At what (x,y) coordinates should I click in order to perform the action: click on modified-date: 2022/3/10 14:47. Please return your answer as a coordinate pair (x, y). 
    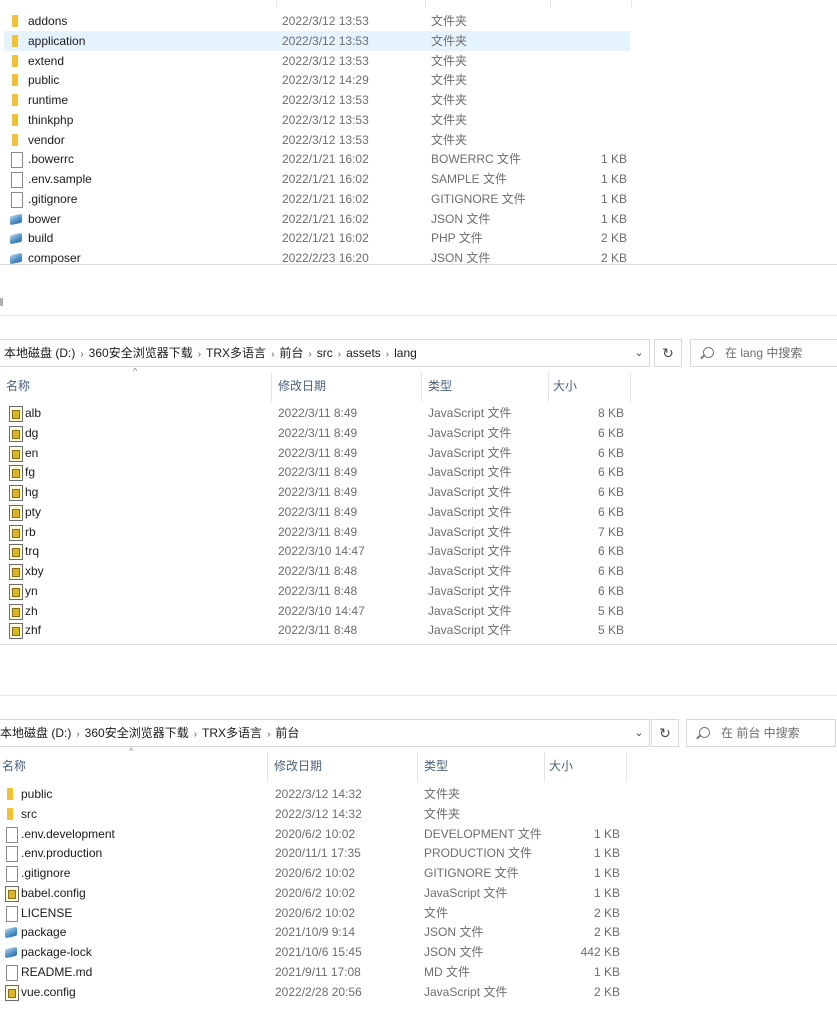
    Looking at the image, I should click on (321, 610).